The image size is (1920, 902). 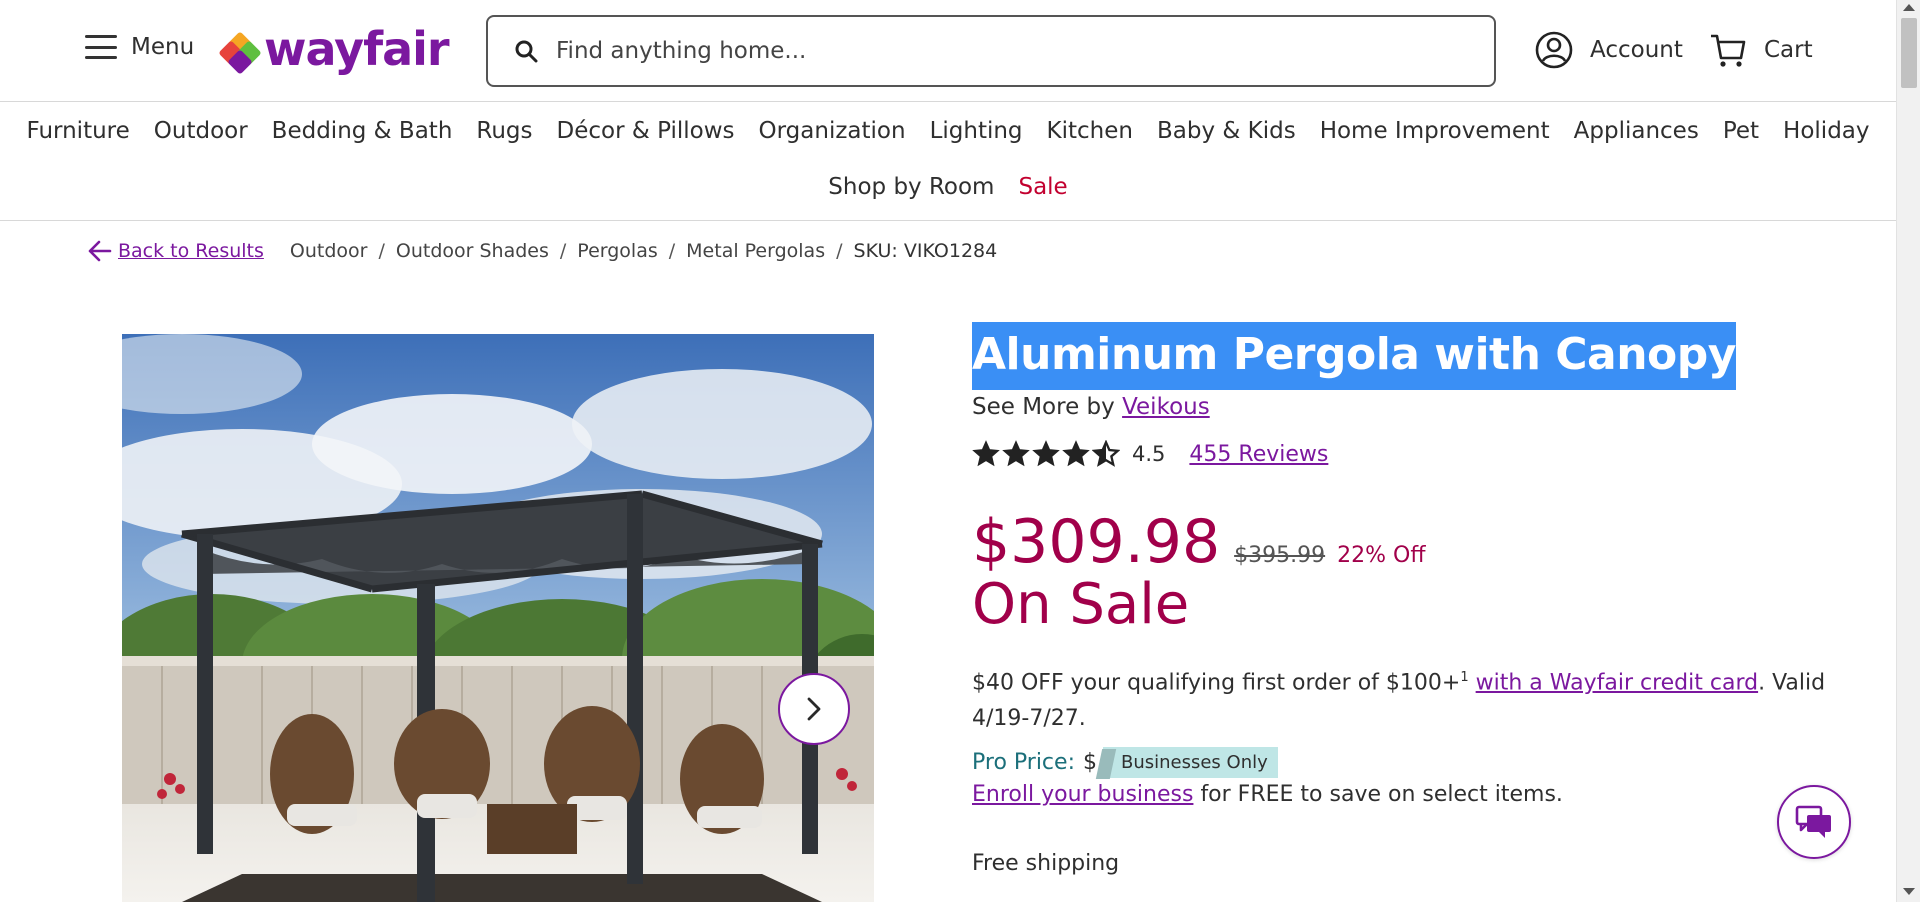 I want to click on category-pet: Pet, so click(x=1741, y=131).